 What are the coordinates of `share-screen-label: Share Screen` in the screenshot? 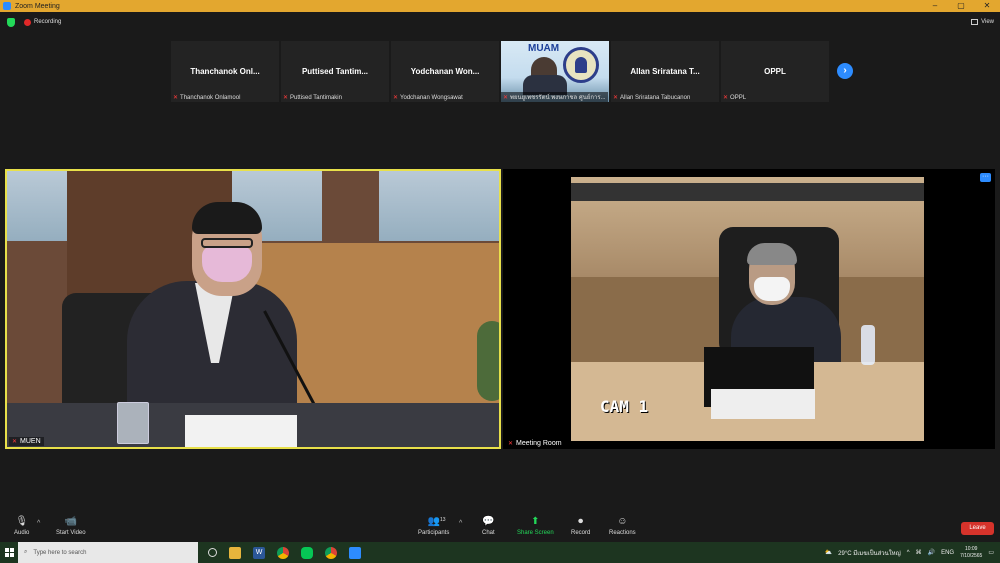 It's located at (535, 533).